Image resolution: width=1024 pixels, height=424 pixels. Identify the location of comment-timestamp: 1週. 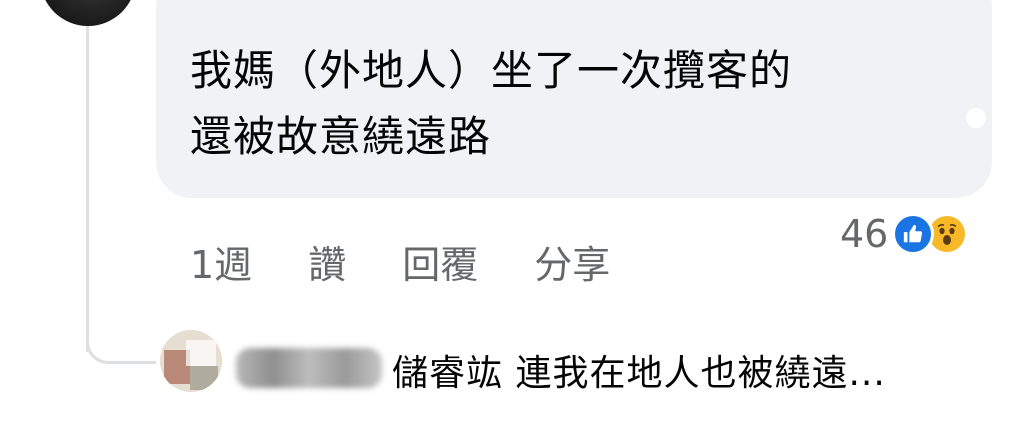
(221, 261).